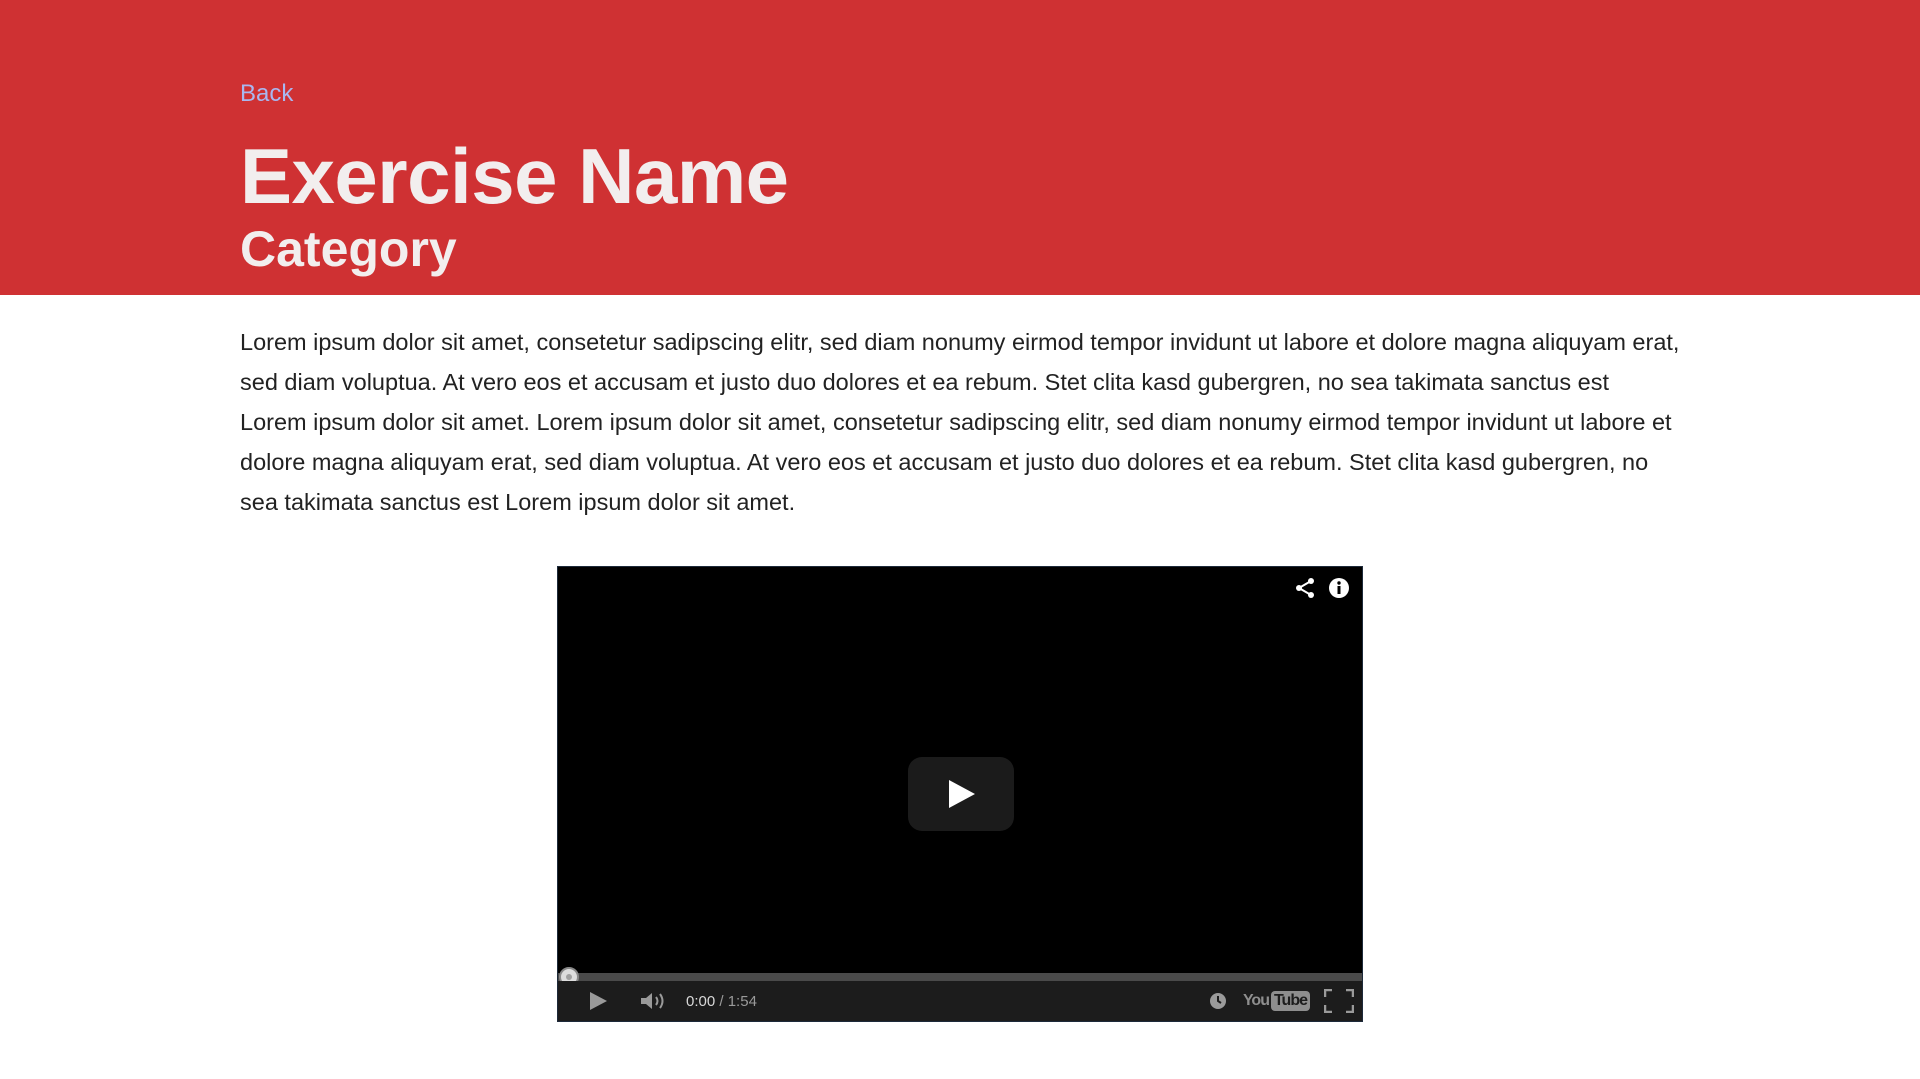 The height and width of the screenshot is (1079, 1920). Describe the element at coordinates (960, 977) in the screenshot. I see `progress-bar` at that location.